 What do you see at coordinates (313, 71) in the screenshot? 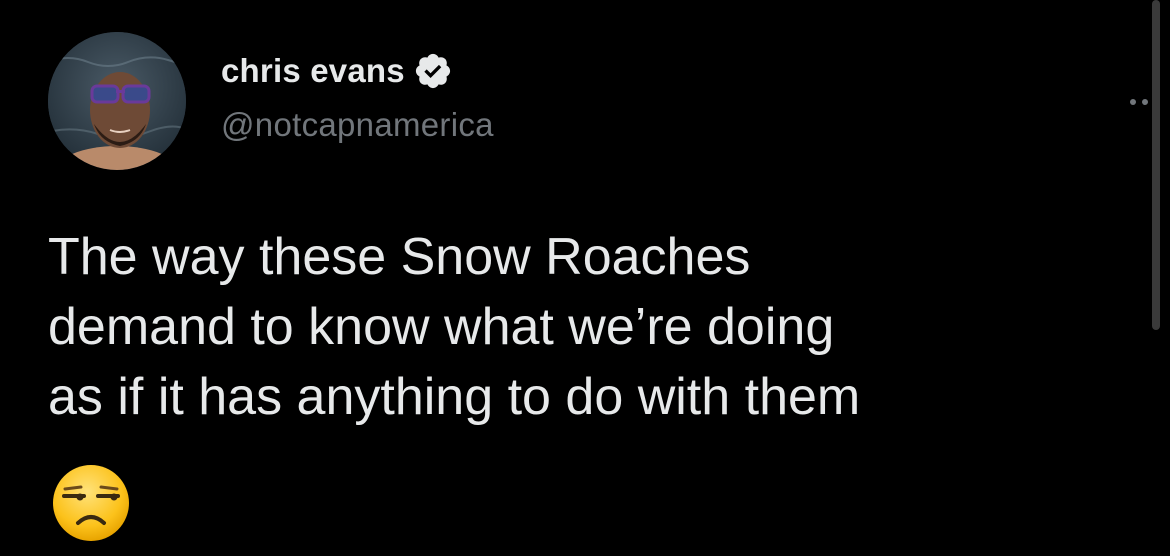
I see `display-name: chris evans` at bounding box center [313, 71].